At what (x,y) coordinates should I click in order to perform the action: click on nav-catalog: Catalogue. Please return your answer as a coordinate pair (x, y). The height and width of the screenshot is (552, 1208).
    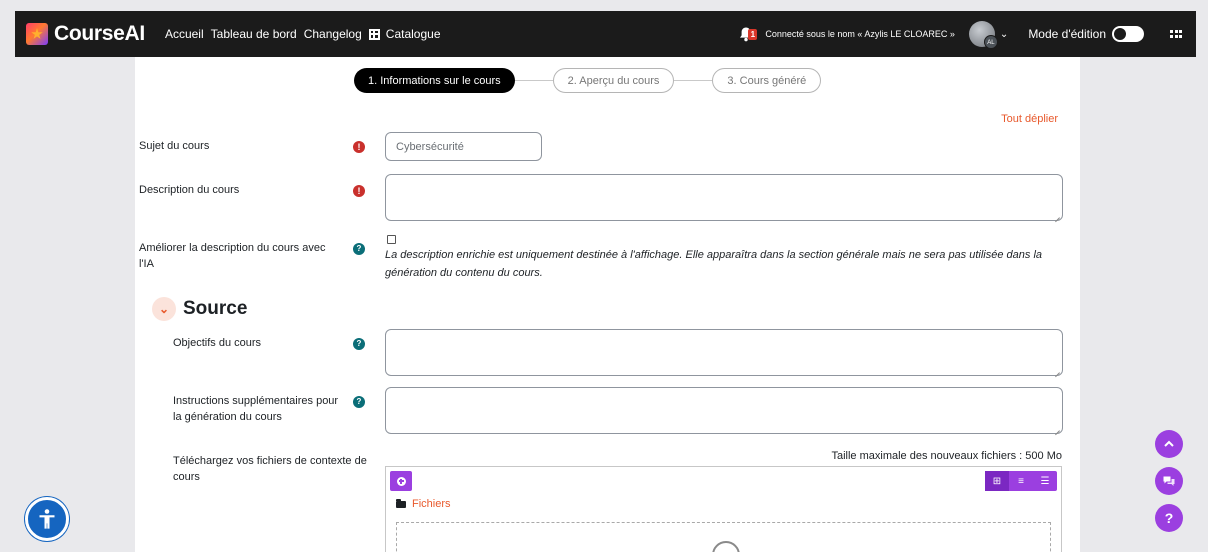
    Looking at the image, I should click on (404, 34).